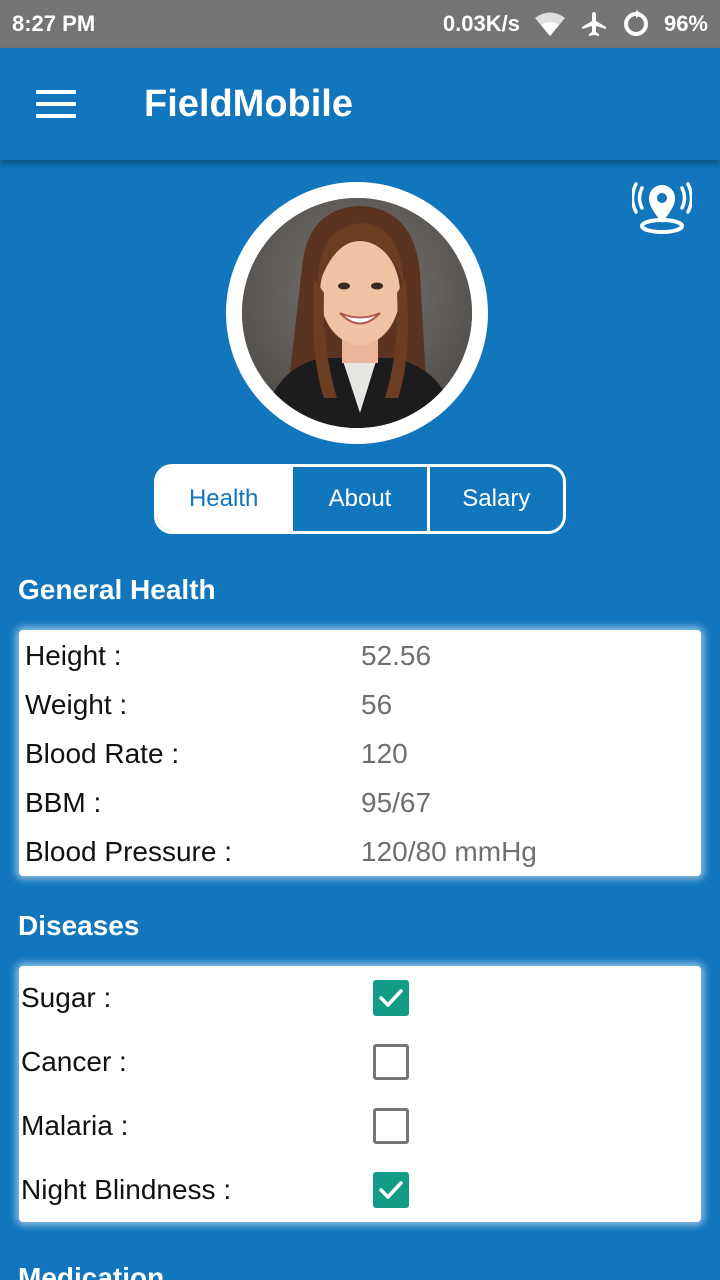 The height and width of the screenshot is (1280, 720). What do you see at coordinates (56, 104) in the screenshot?
I see `hamburger-menu-icon` at bounding box center [56, 104].